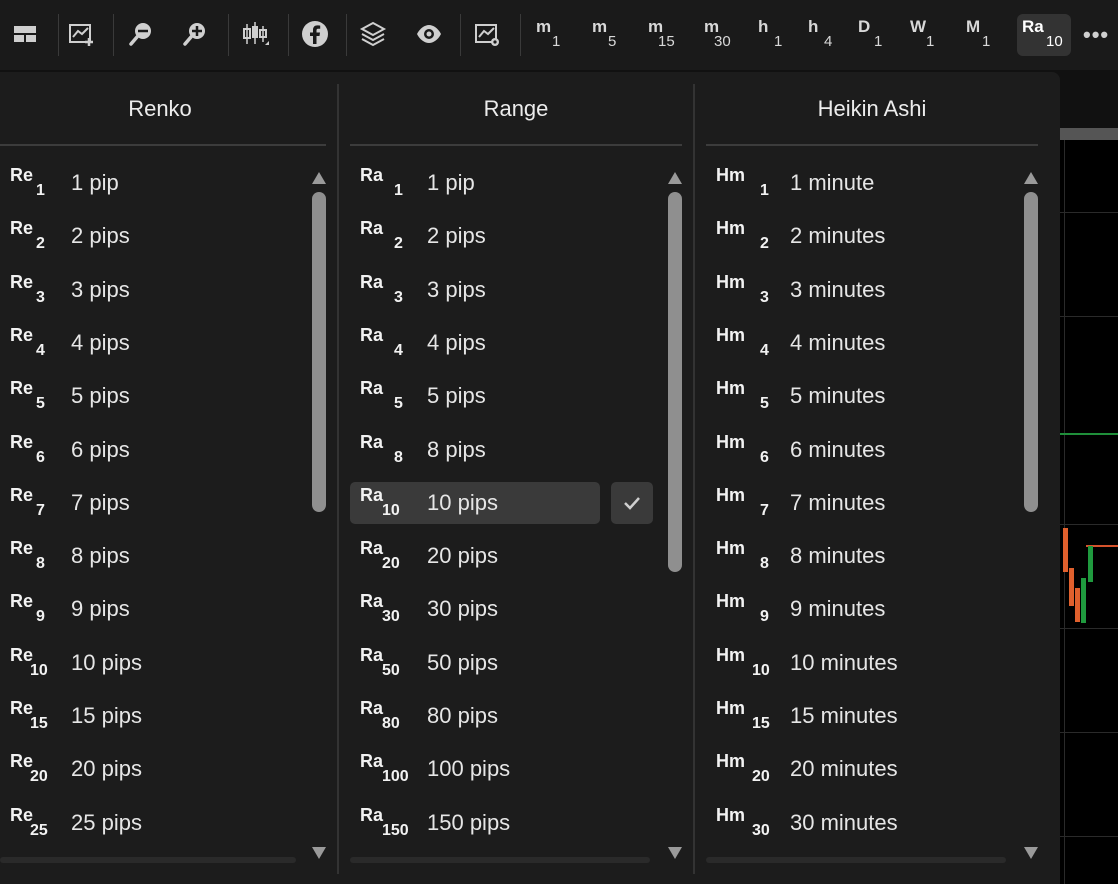  Describe the element at coordinates (25, 34) in the screenshot. I see `layout-icon` at that location.